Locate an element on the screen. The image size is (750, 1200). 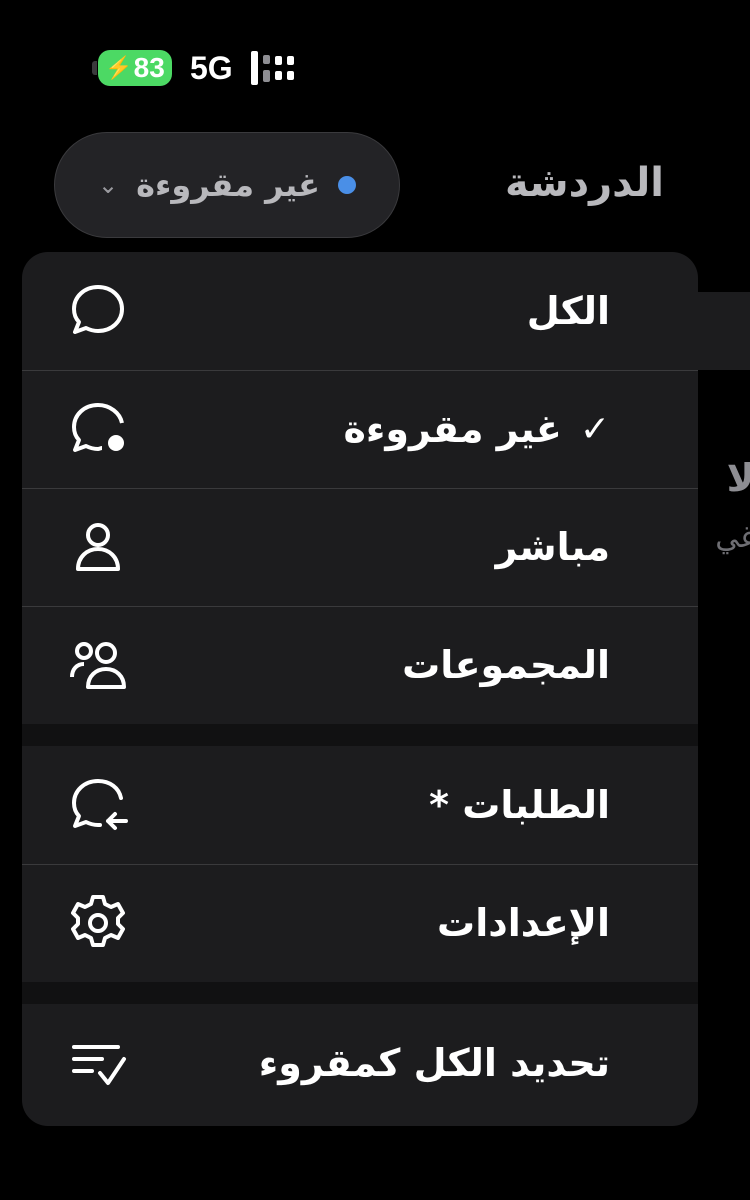
menu-item-label: الطلبات * is located at coordinates (519, 805).